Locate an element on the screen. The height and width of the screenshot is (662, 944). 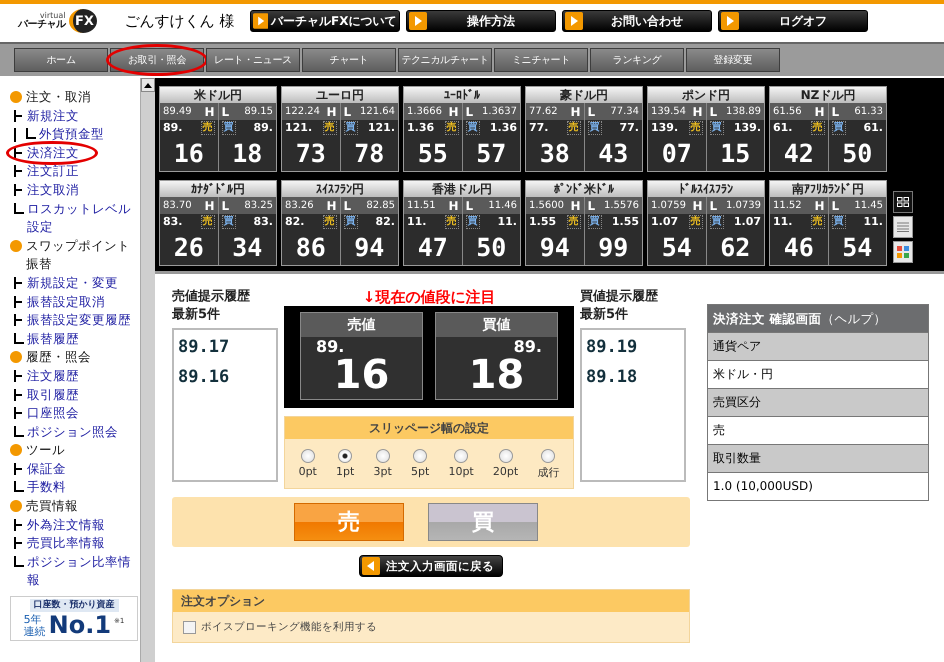
slippage-option: 5pt is located at coordinates (420, 464).